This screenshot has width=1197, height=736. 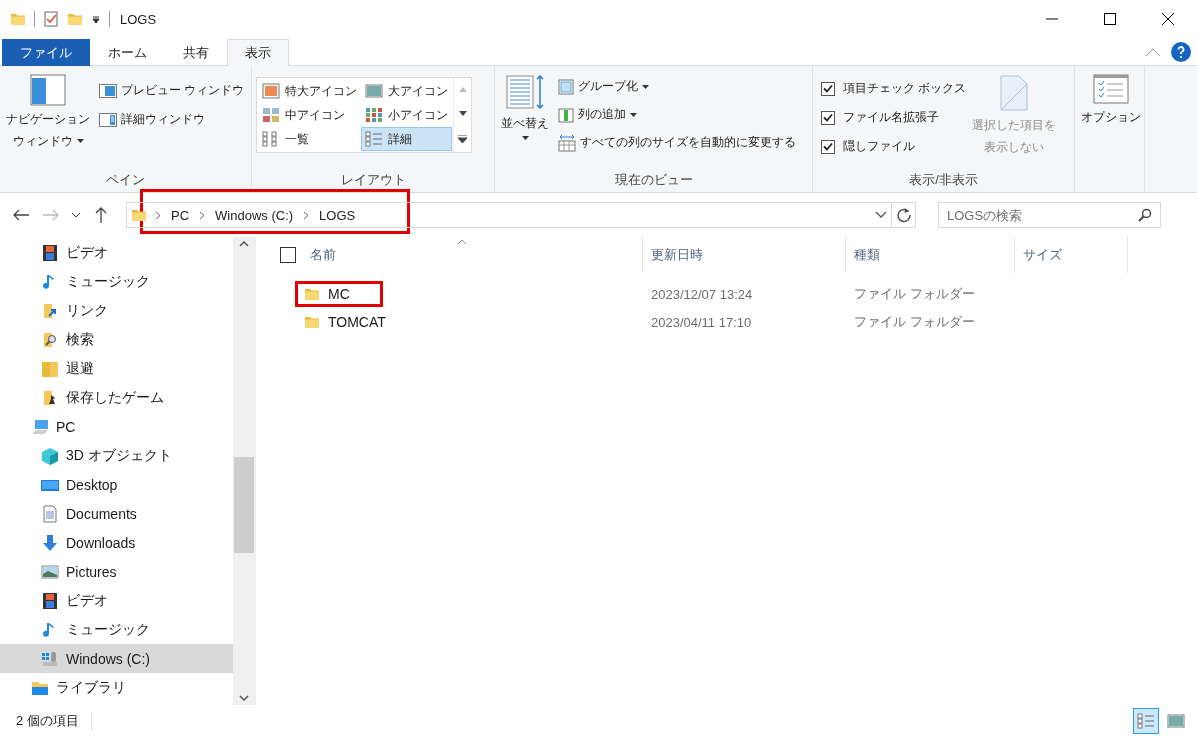 What do you see at coordinates (116, 571) in the screenshot?
I see `navigation-item: Pictures` at bounding box center [116, 571].